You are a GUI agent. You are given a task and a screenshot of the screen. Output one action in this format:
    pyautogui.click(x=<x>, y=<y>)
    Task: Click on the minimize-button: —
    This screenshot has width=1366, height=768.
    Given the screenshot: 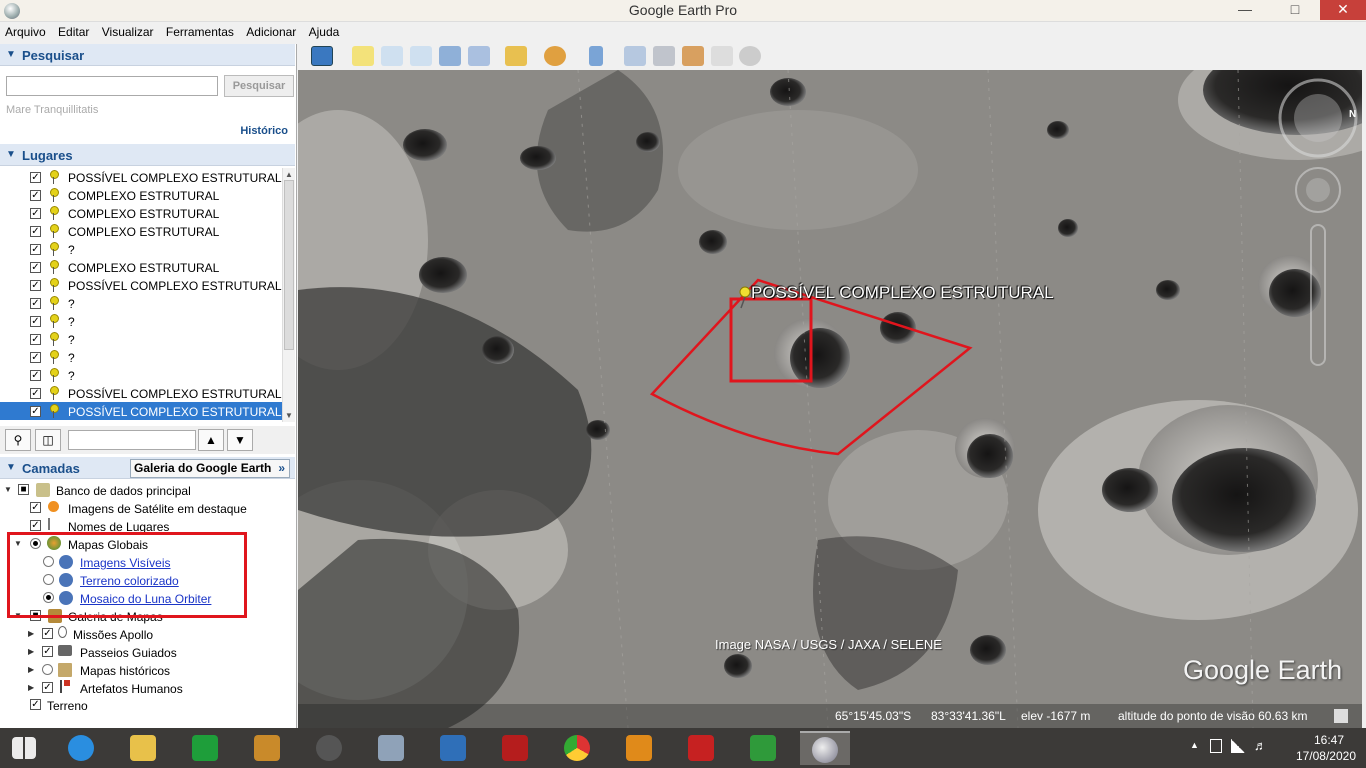 What is the action you would take?
    pyautogui.click(x=1245, y=10)
    